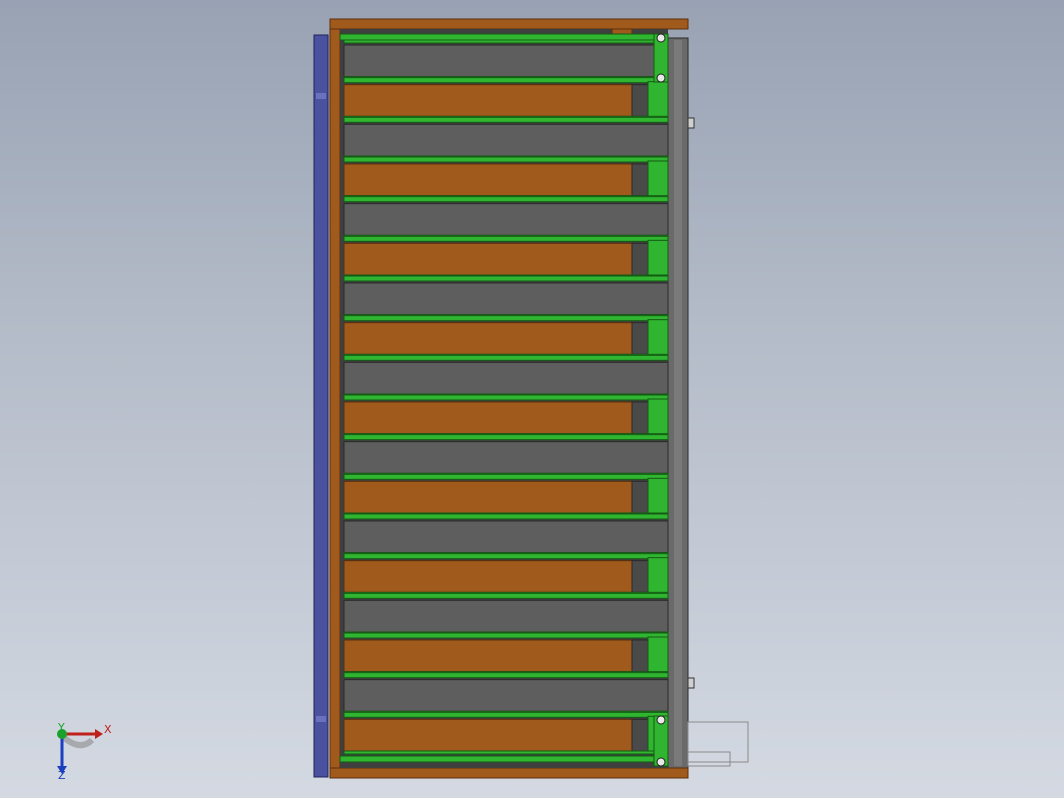  I want to click on z-axis-label: Z, so click(62, 775).